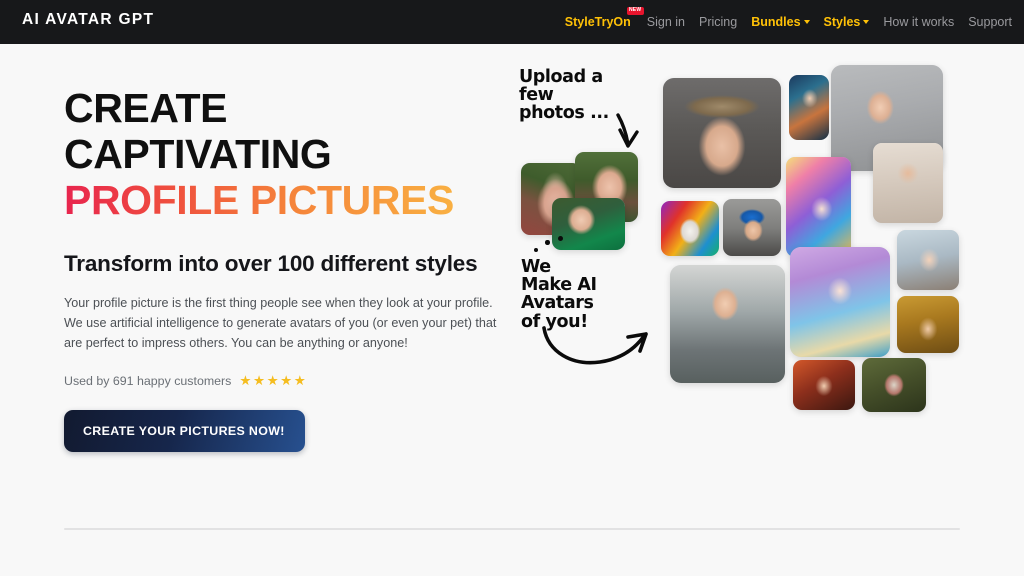 The height and width of the screenshot is (576, 1024). Describe the element at coordinates (512, 529) in the screenshot. I see `section-divider` at that location.